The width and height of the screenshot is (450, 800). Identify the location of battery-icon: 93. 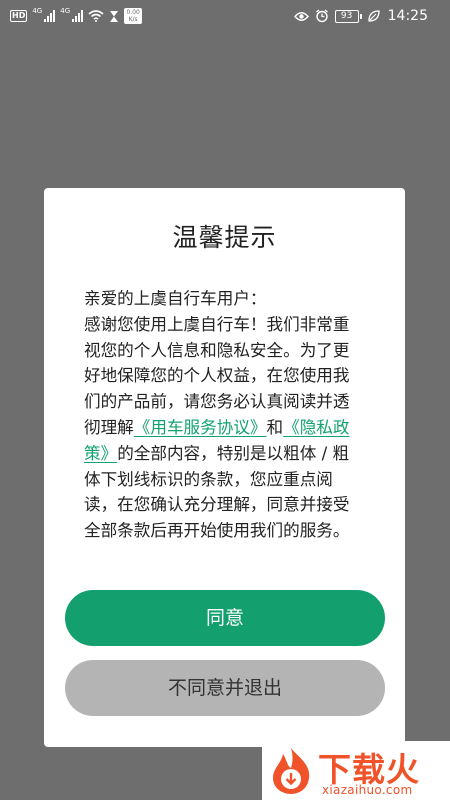
(348, 16).